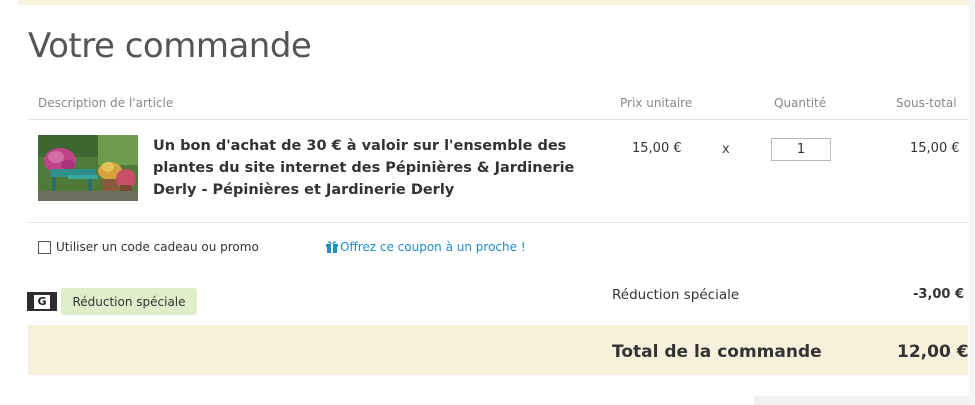 This screenshot has height=405, width=975. Describe the element at coordinates (498, 350) in the screenshot. I see `order-total-band` at that location.